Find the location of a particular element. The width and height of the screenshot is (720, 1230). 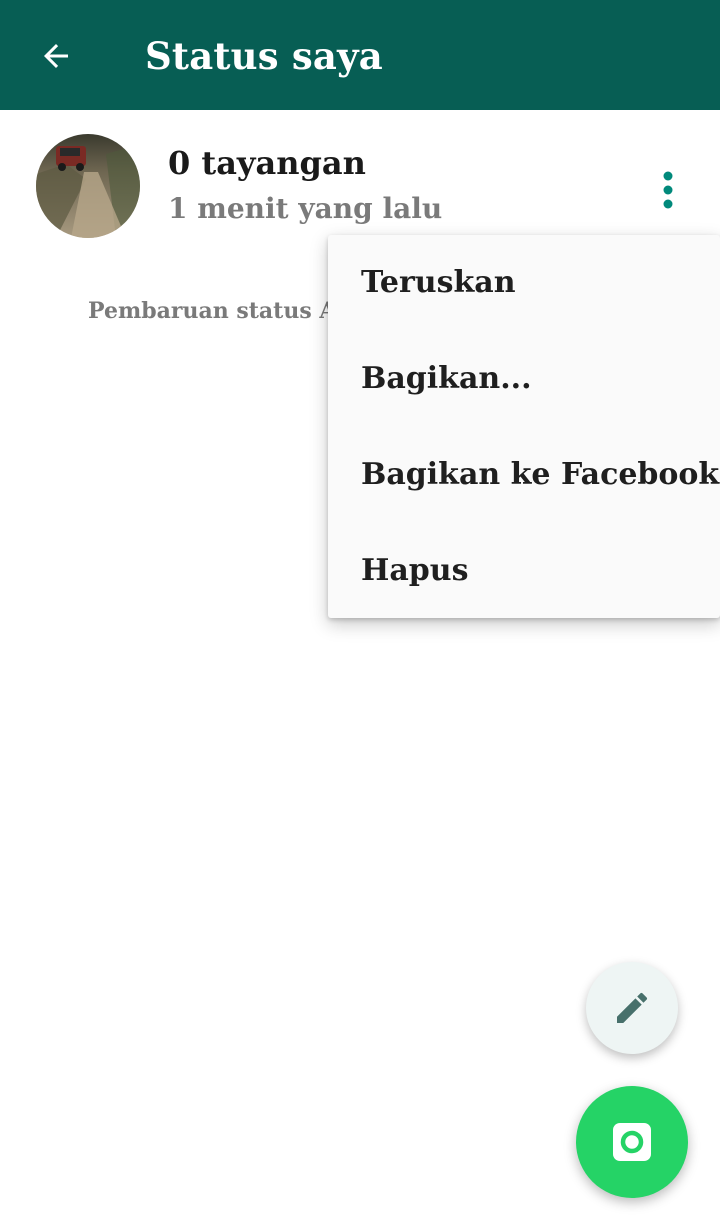

camera-icon is located at coordinates (632, 1142).